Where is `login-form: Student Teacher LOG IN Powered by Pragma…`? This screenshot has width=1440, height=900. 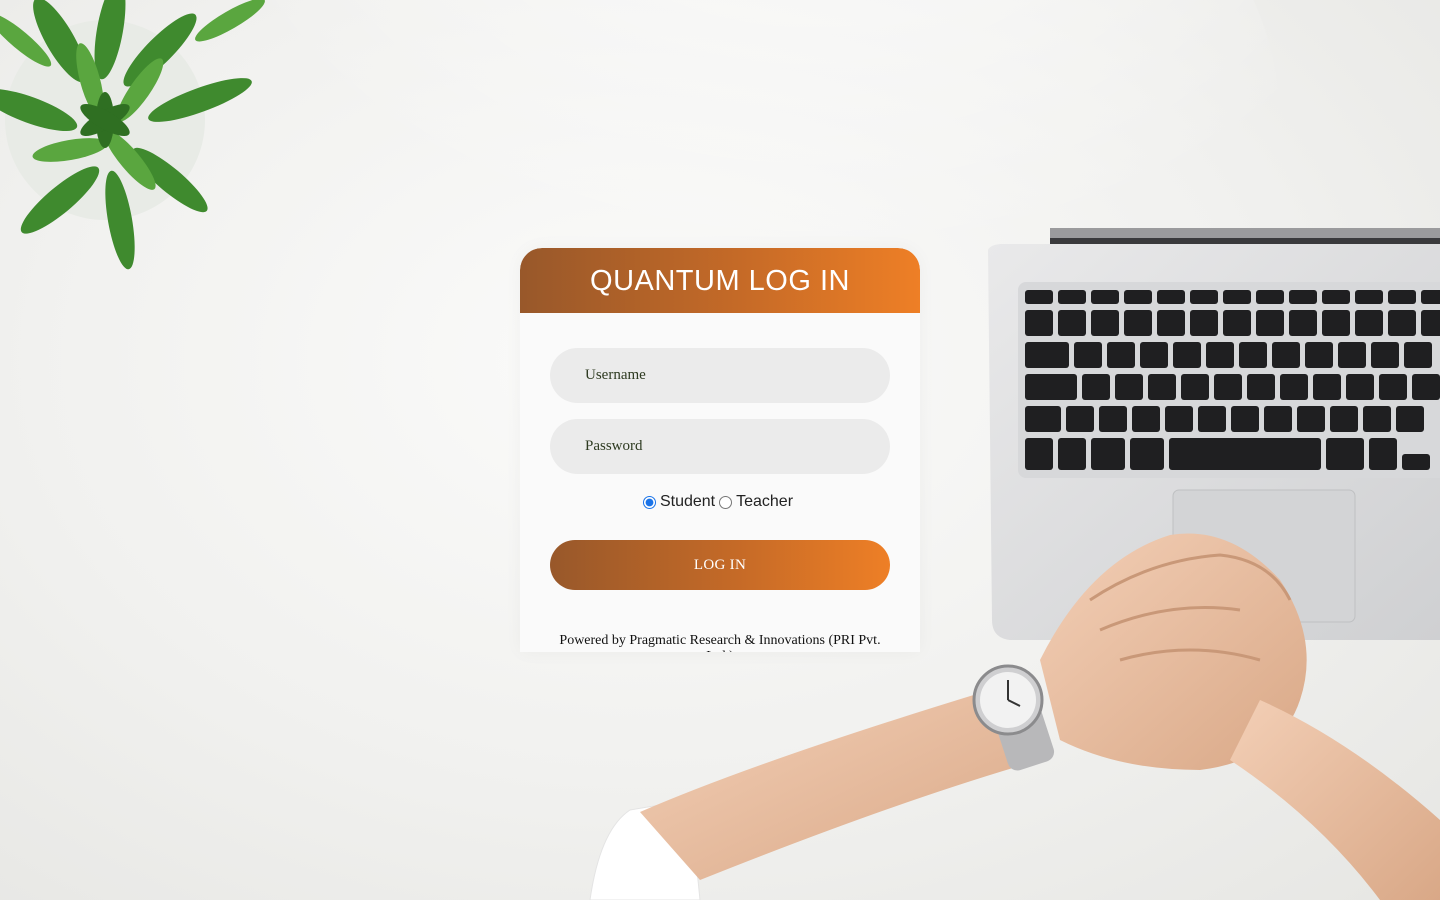
login-form: Student Teacher LOG IN Powered by Pragma… is located at coordinates (720, 482).